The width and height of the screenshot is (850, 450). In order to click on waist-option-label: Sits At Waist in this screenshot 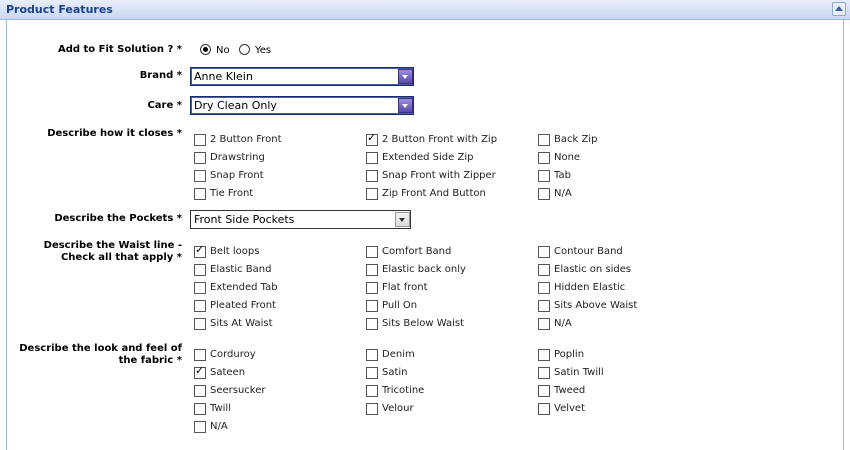, I will do `click(241, 323)`.